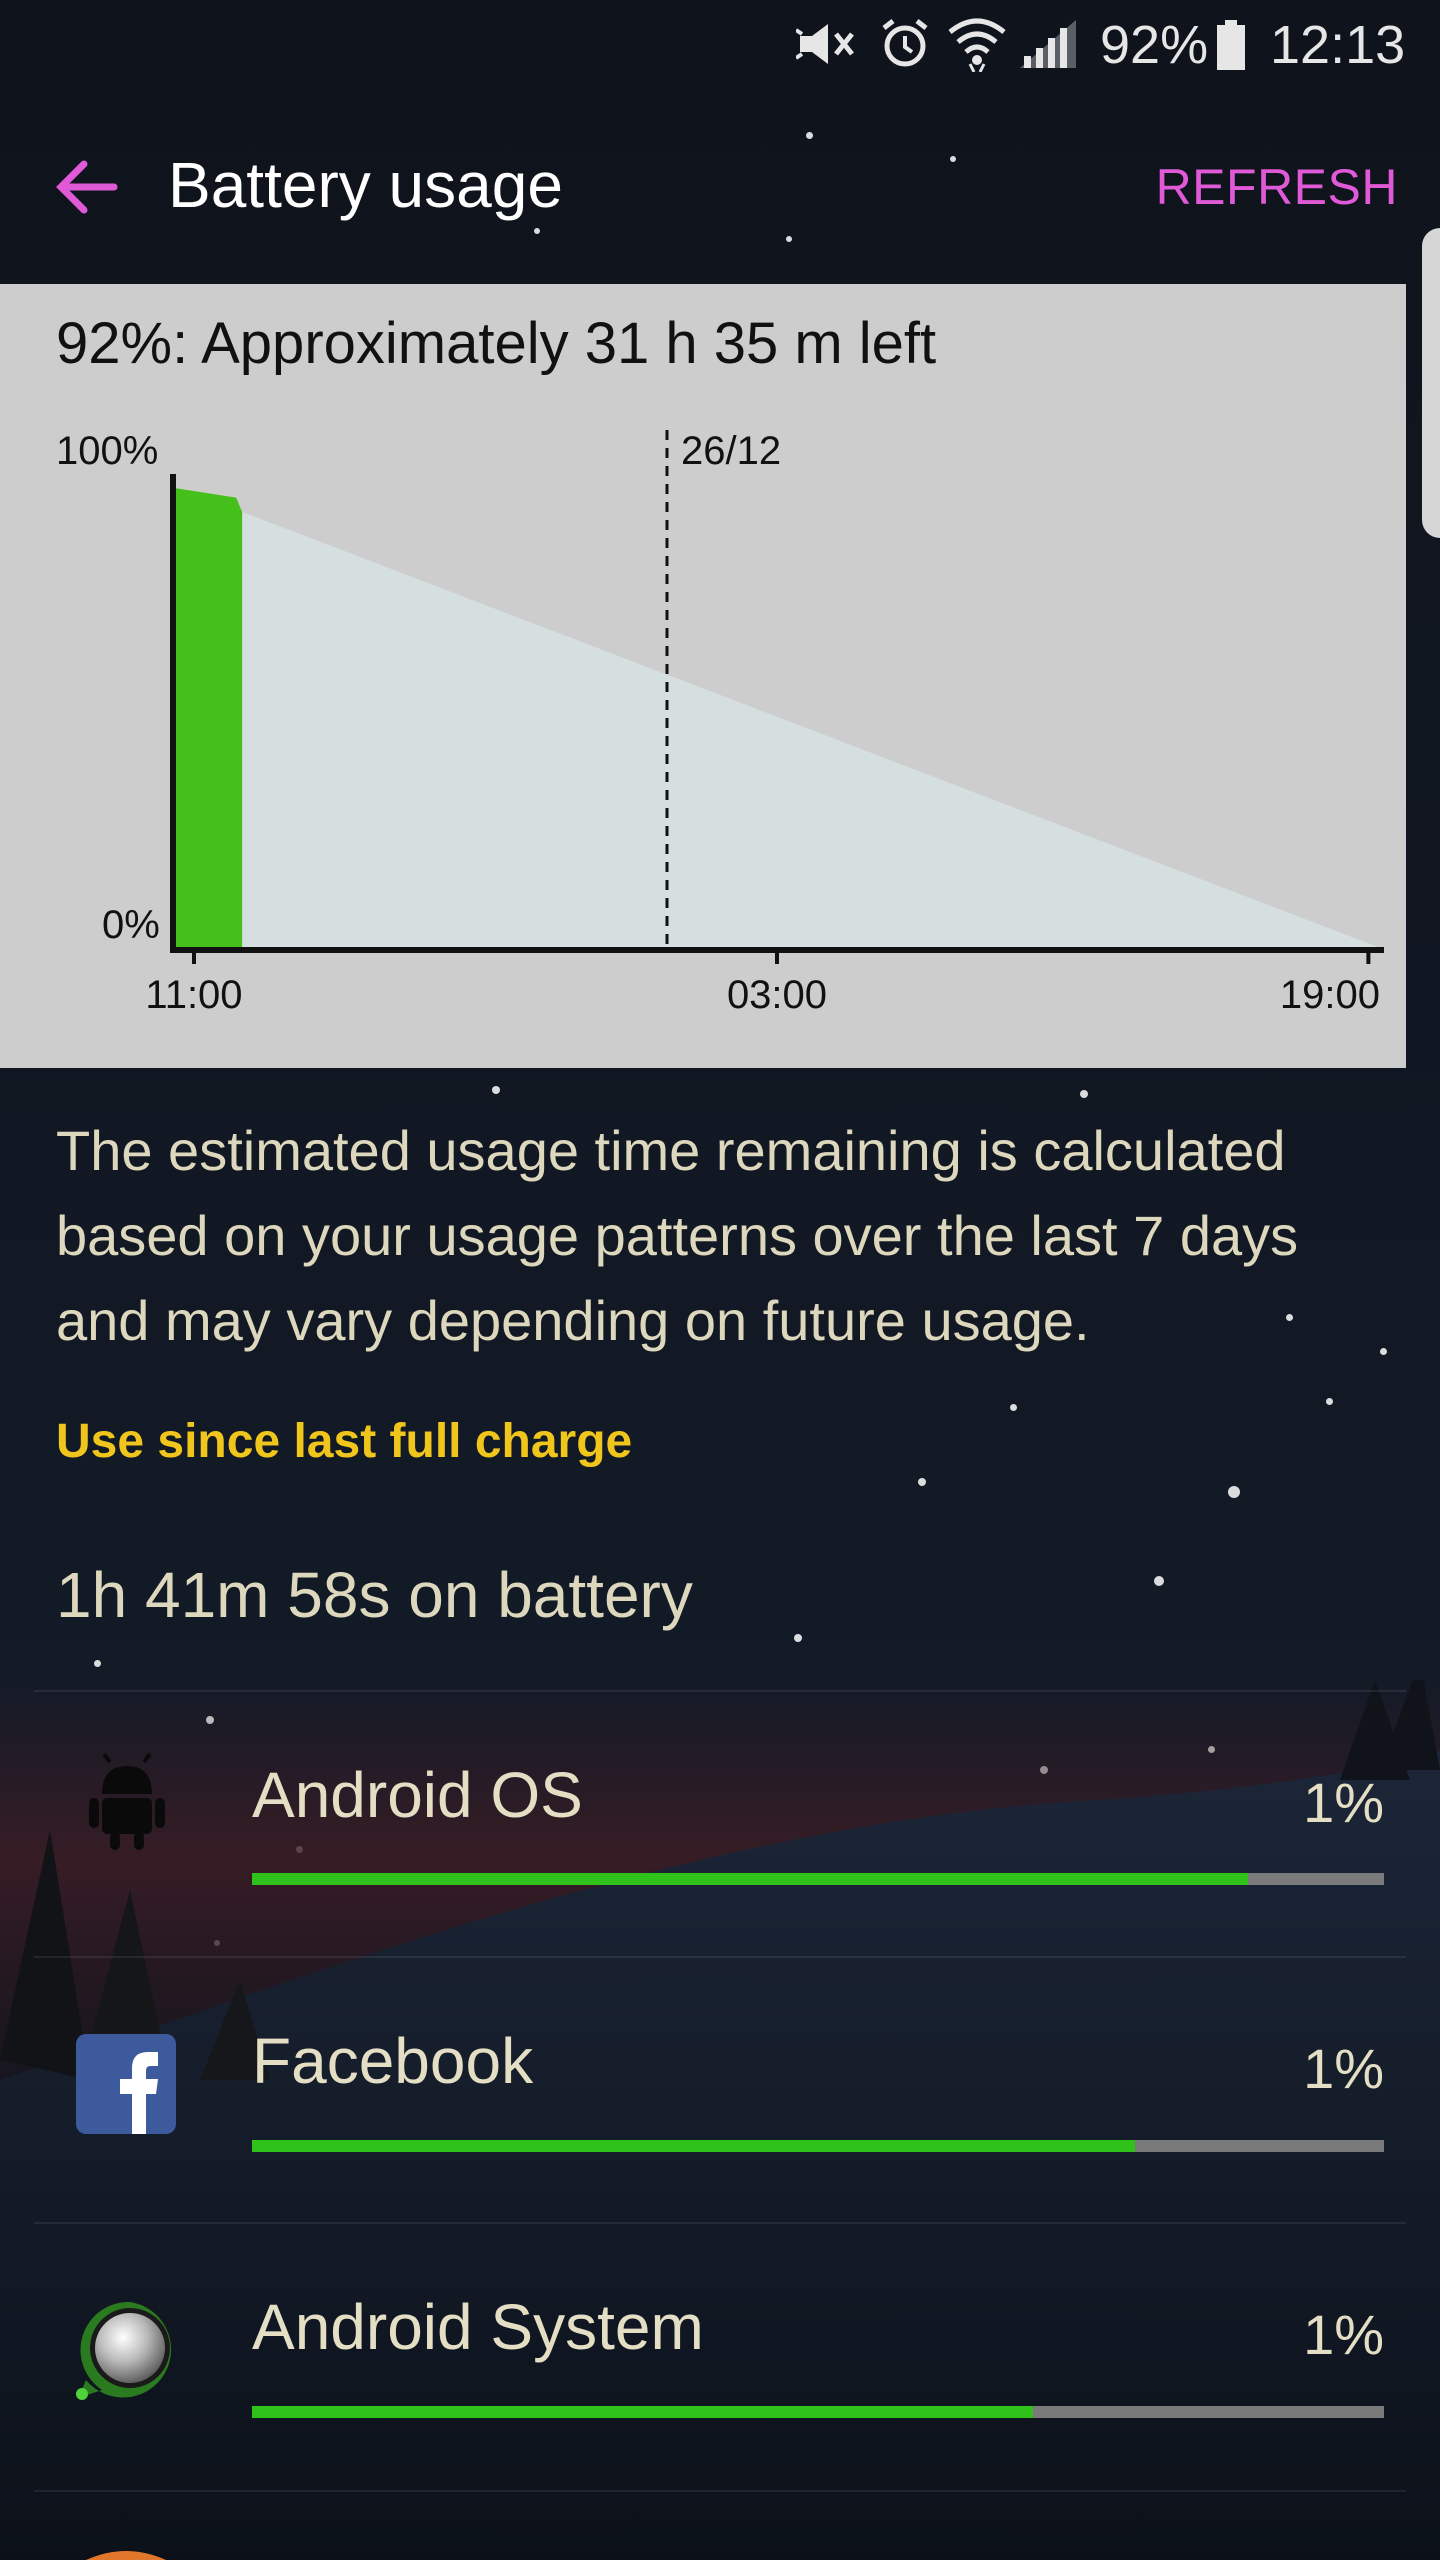  I want to click on section-header: Use since last full charge, so click(344, 1441).